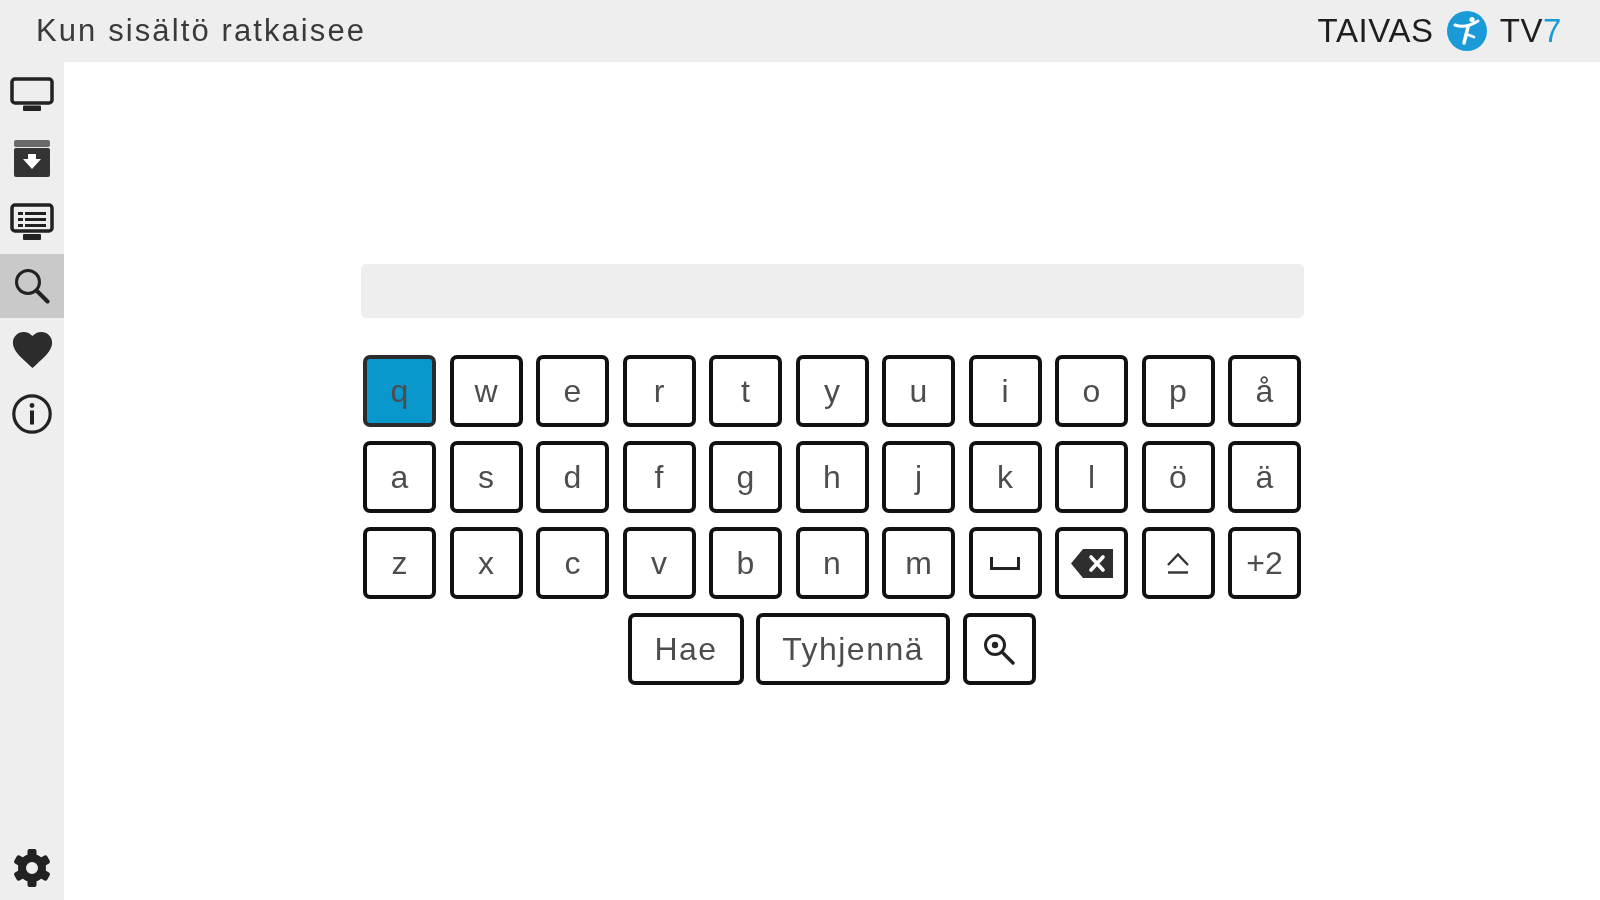  I want to click on space-key, so click(1005, 563).